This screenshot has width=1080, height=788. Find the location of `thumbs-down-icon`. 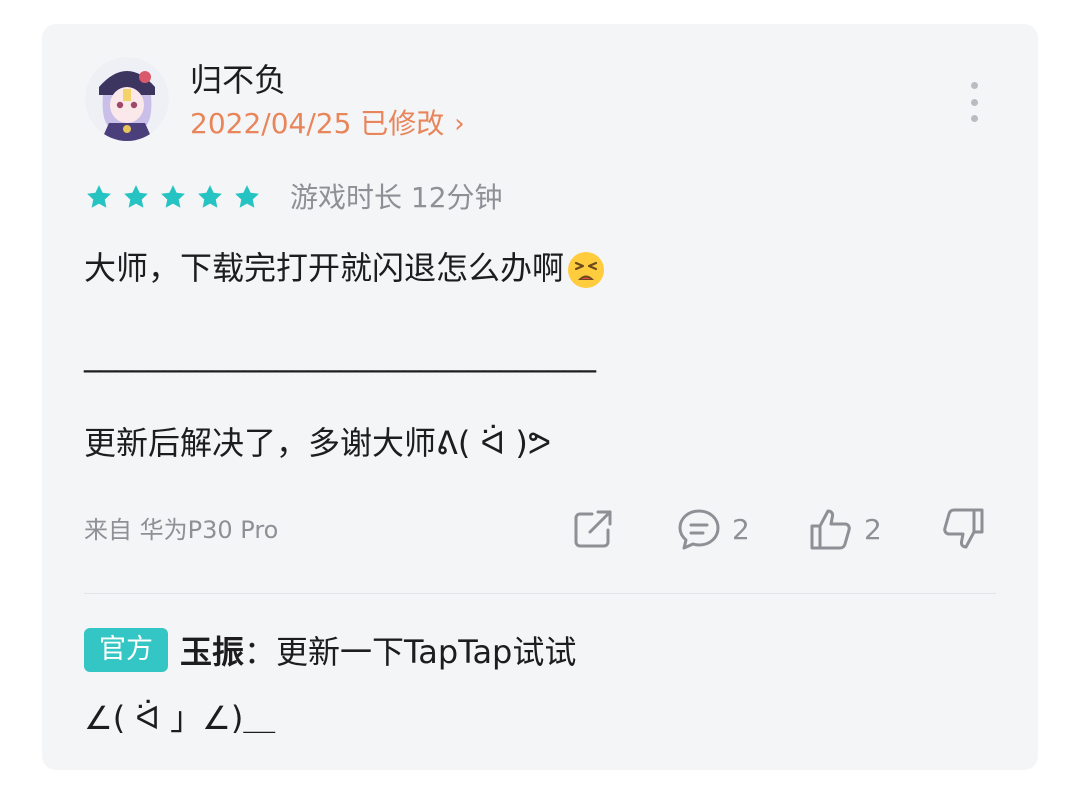

thumbs-down-icon is located at coordinates (963, 528).